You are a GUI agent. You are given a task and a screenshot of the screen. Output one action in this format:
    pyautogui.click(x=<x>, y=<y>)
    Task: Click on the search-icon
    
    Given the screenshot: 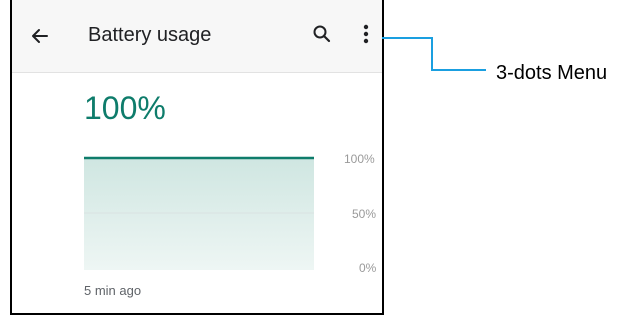 What is the action you would take?
    pyautogui.click(x=322, y=34)
    